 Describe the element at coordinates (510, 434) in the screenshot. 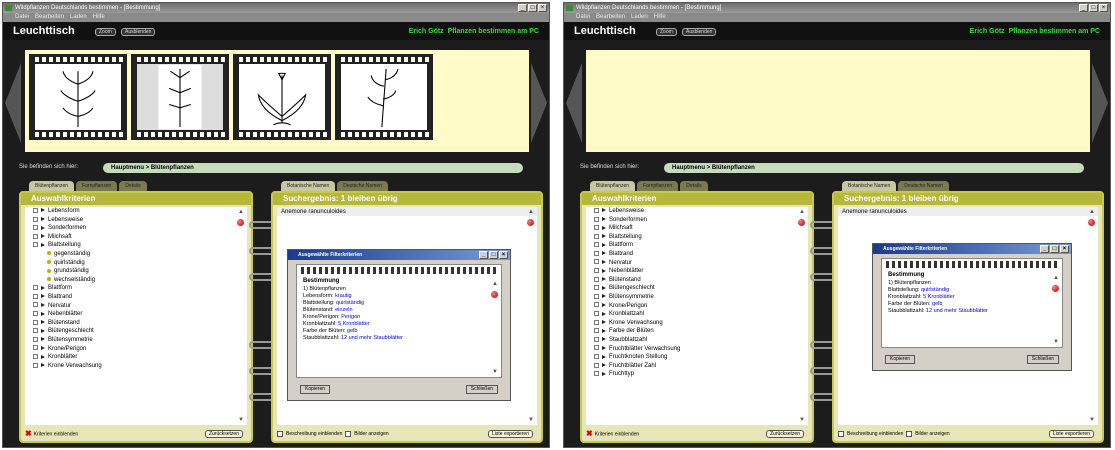

I see `export-button: Liste exportieren` at that location.